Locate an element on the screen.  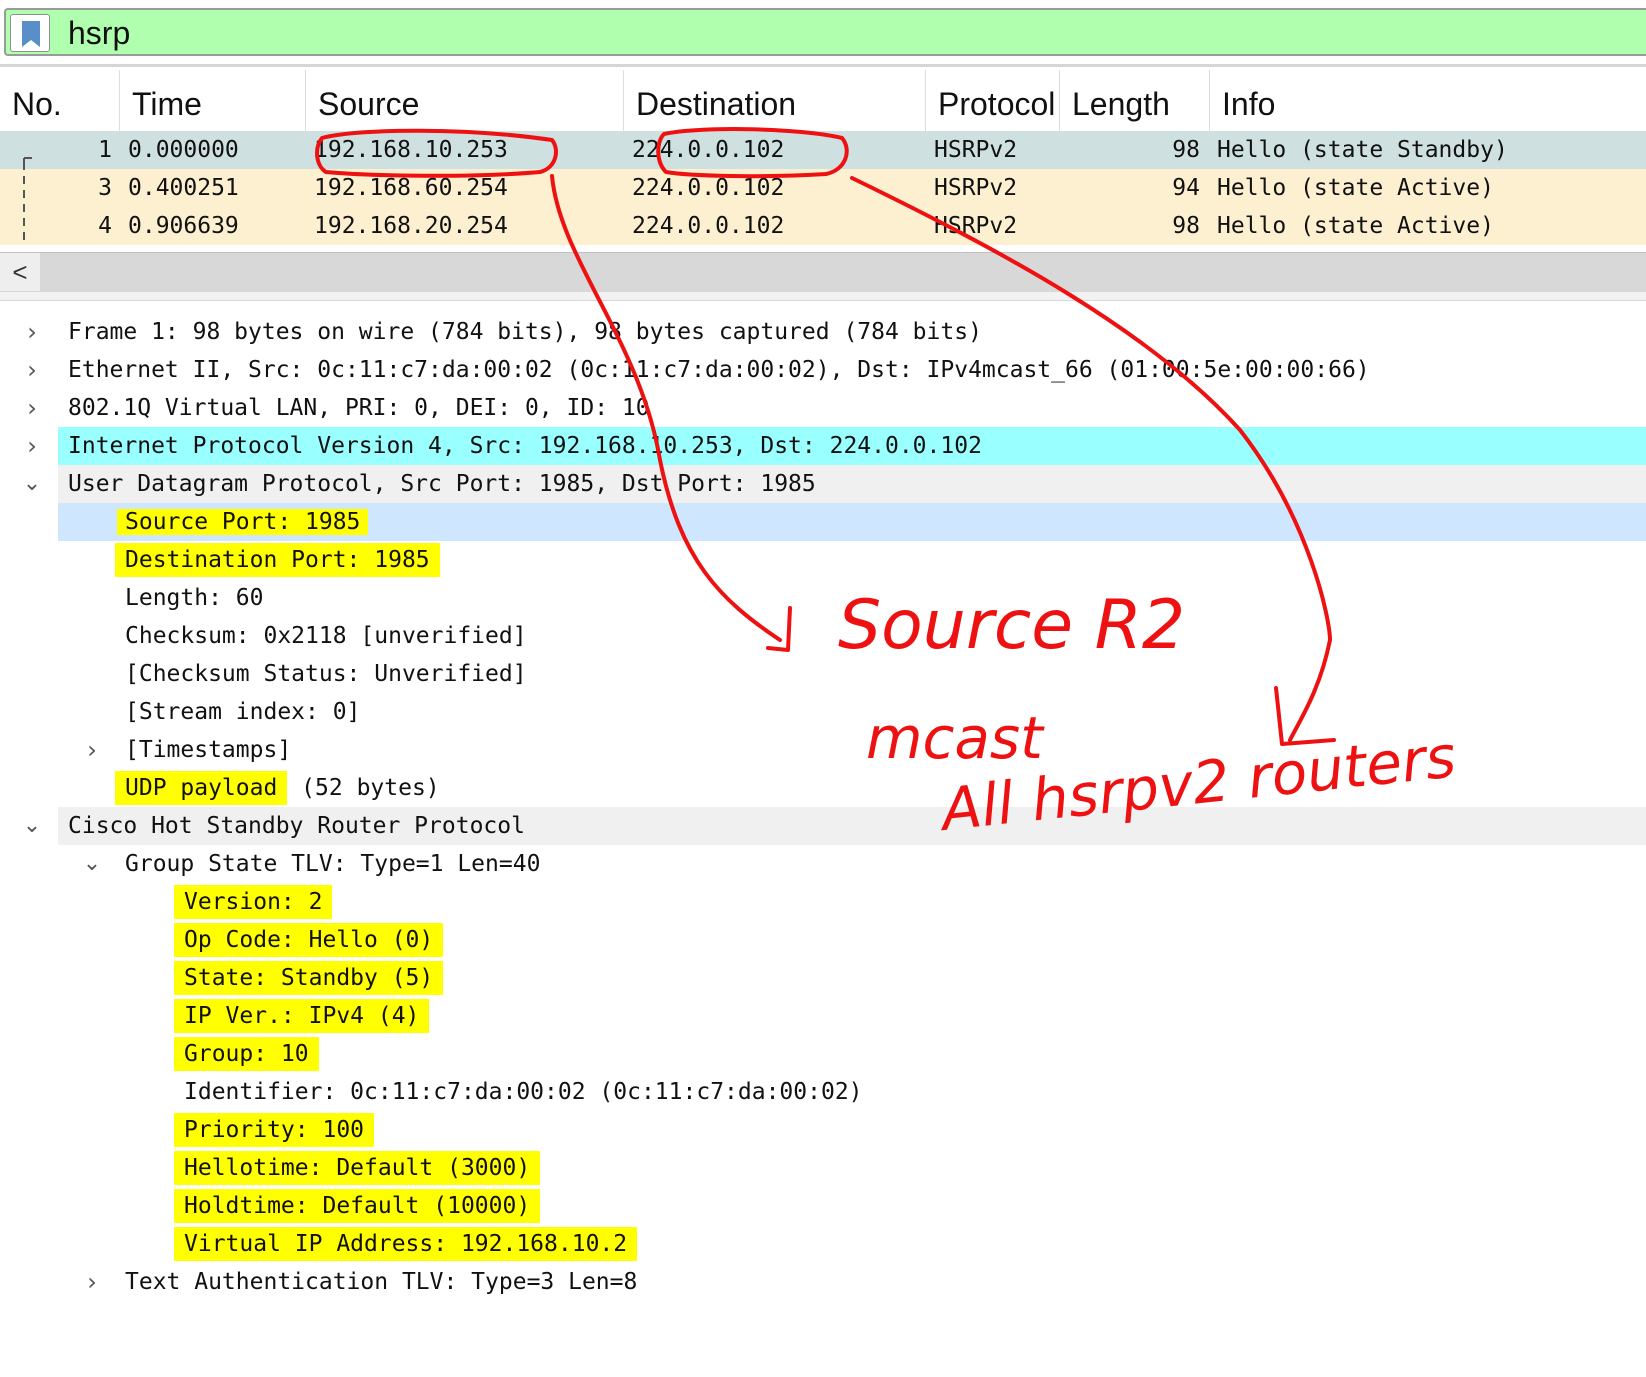
related-packet-bracket-icon is located at coordinates (27, 200).